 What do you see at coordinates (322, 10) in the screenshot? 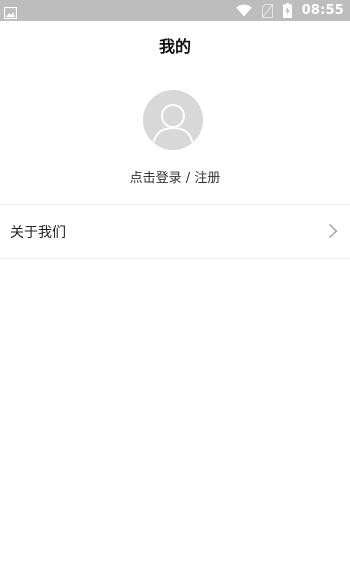
I see `status-time: 08:55` at bounding box center [322, 10].